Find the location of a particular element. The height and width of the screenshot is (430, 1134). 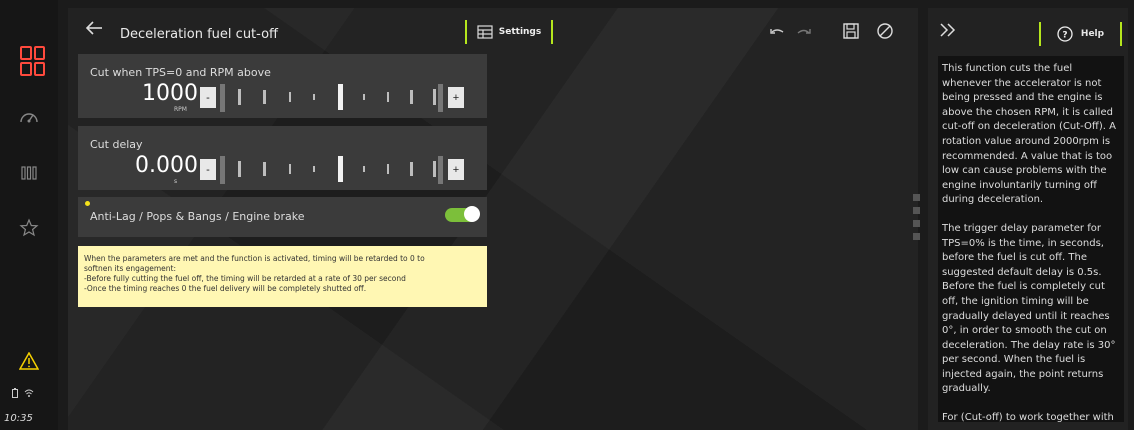

settings-button: Settings is located at coordinates (509, 32).